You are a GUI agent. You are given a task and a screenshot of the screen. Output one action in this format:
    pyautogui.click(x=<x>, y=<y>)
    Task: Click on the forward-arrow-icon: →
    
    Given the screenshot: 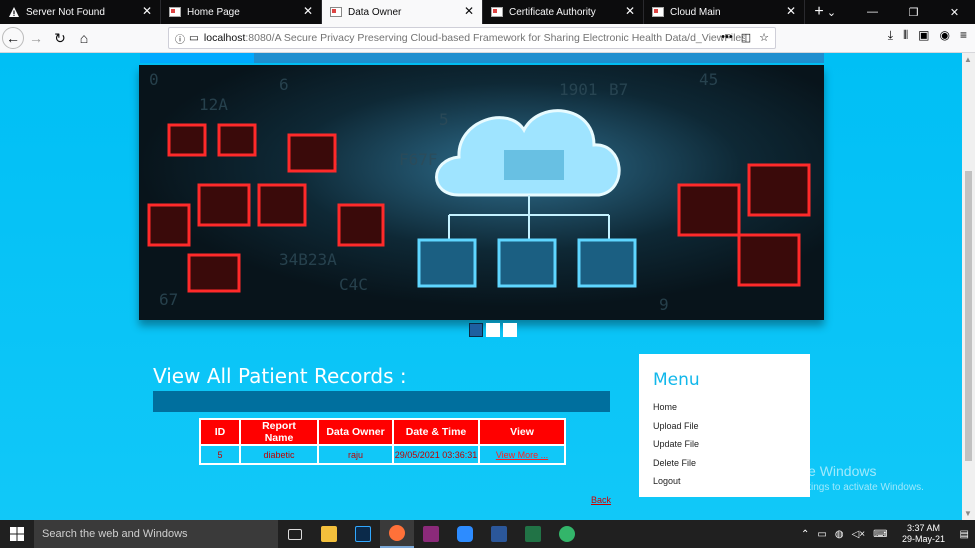 What is the action you would take?
    pyautogui.click(x=36, y=38)
    